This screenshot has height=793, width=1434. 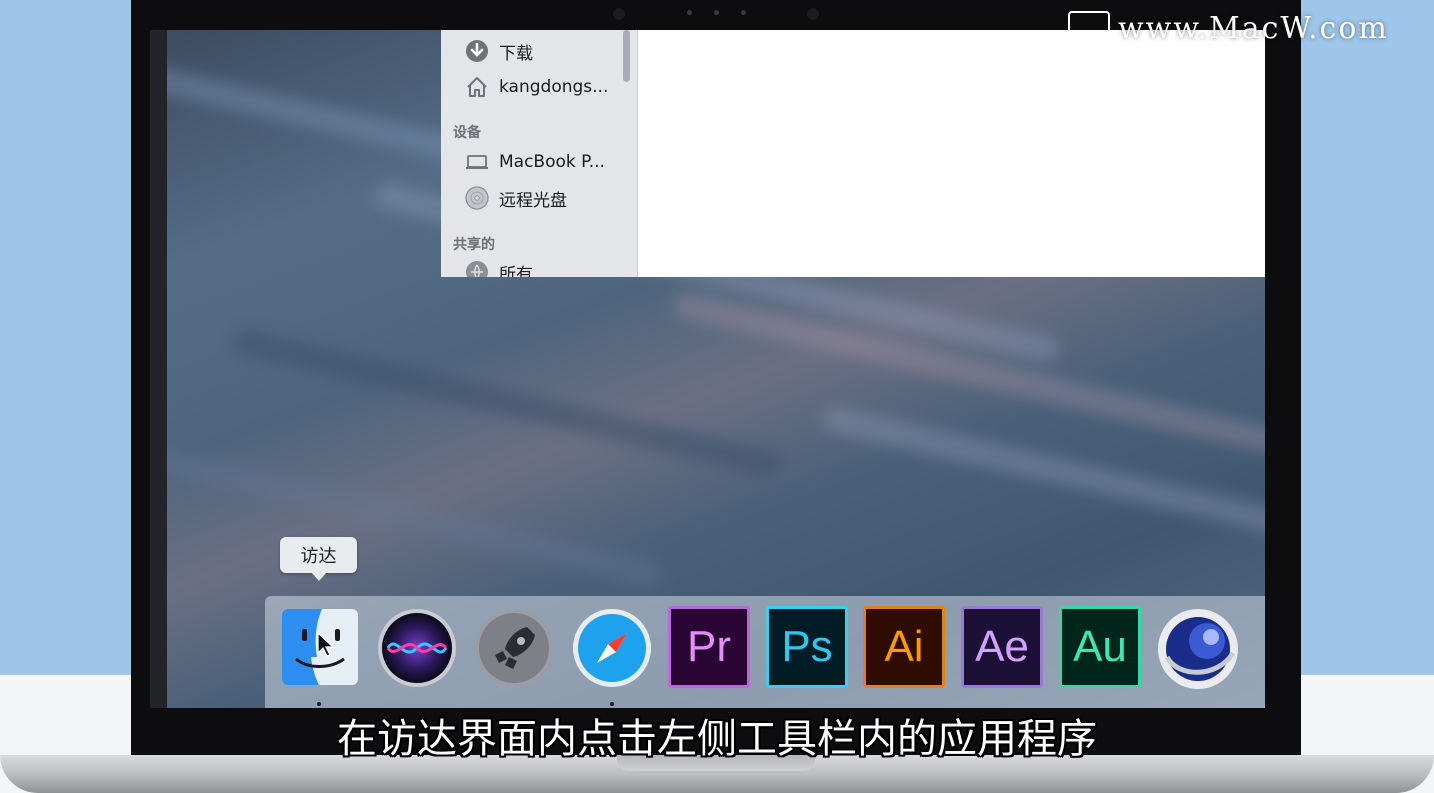 I want to click on sidebar-item-downloads: 下载, so click(x=499, y=51).